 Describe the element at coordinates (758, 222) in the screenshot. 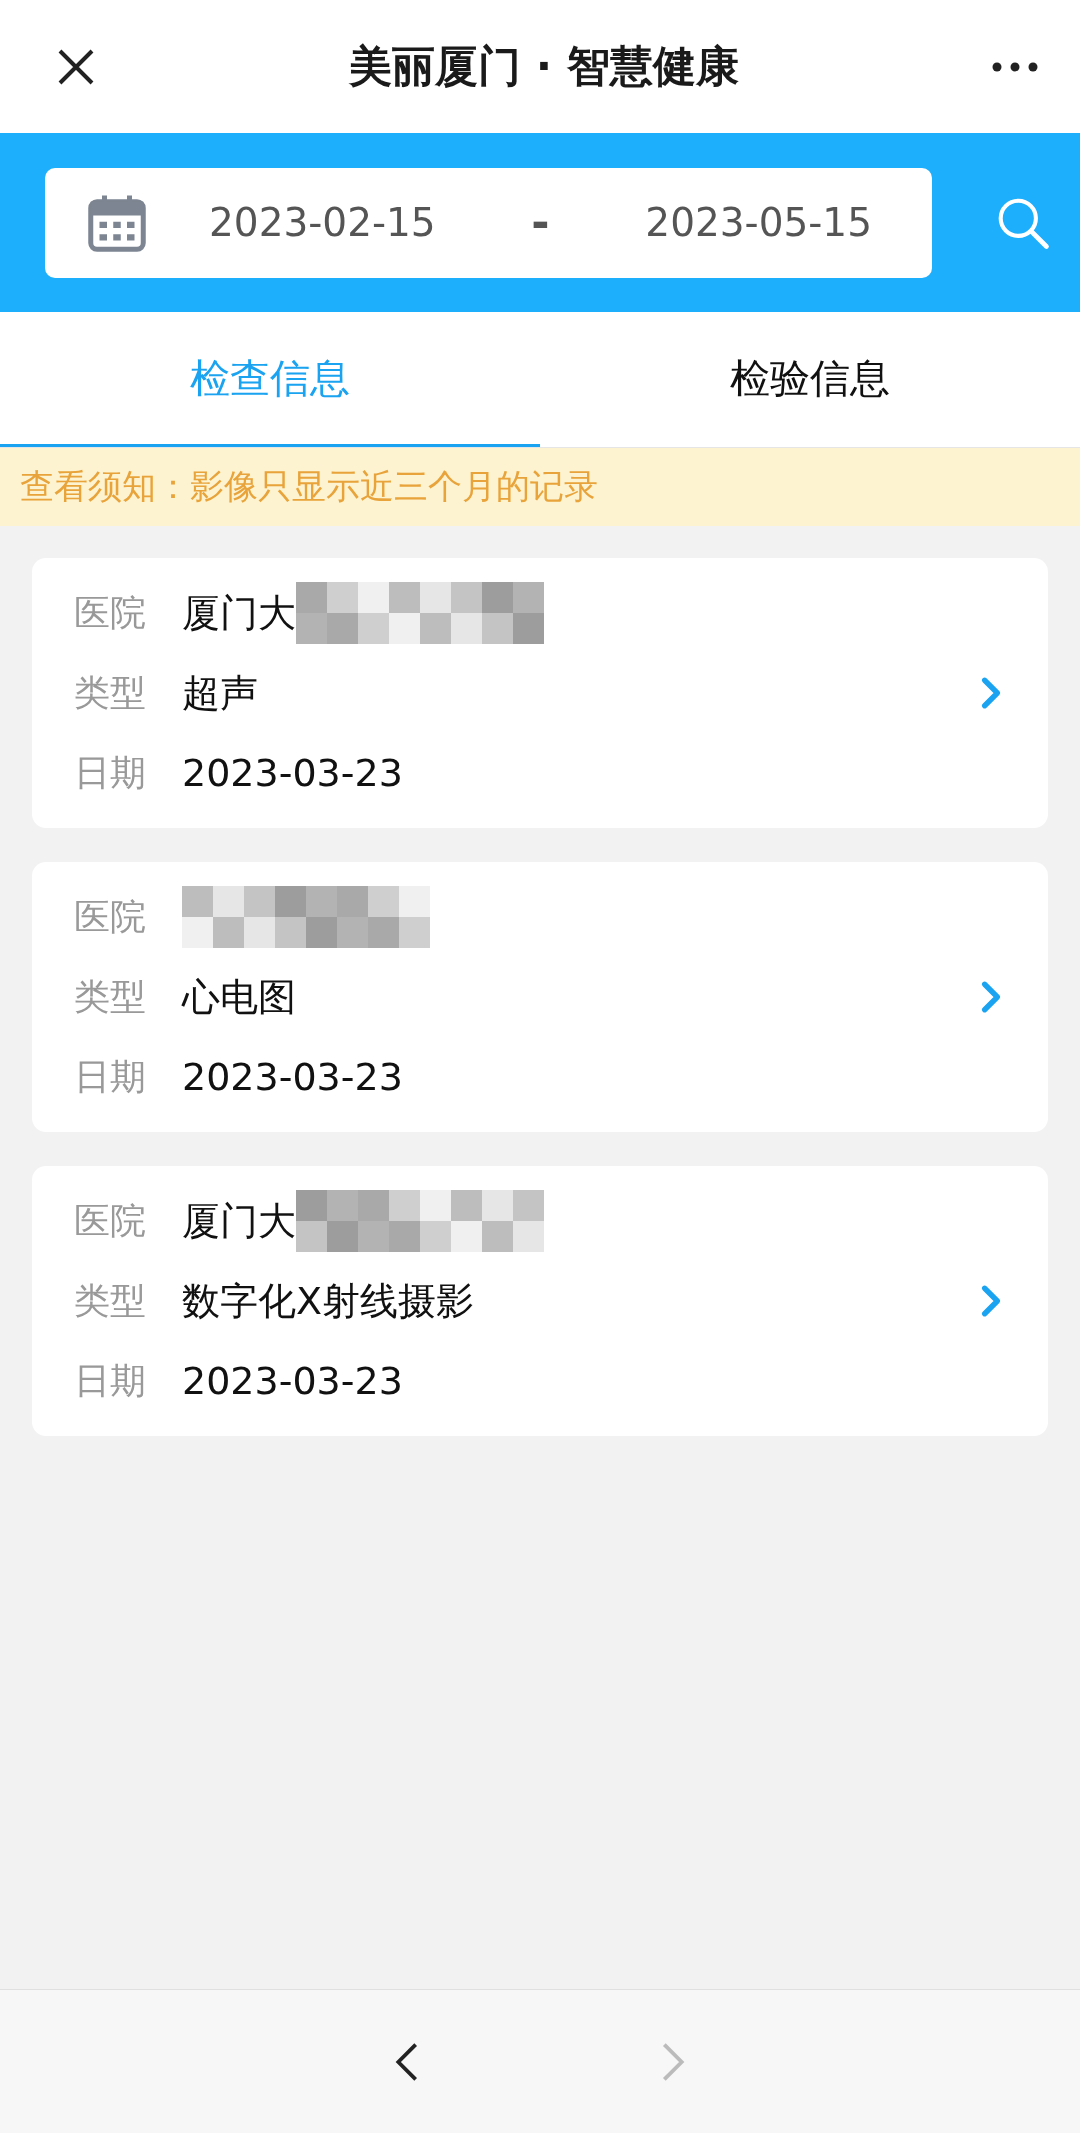

I see `end-date: 2023-05-15` at that location.